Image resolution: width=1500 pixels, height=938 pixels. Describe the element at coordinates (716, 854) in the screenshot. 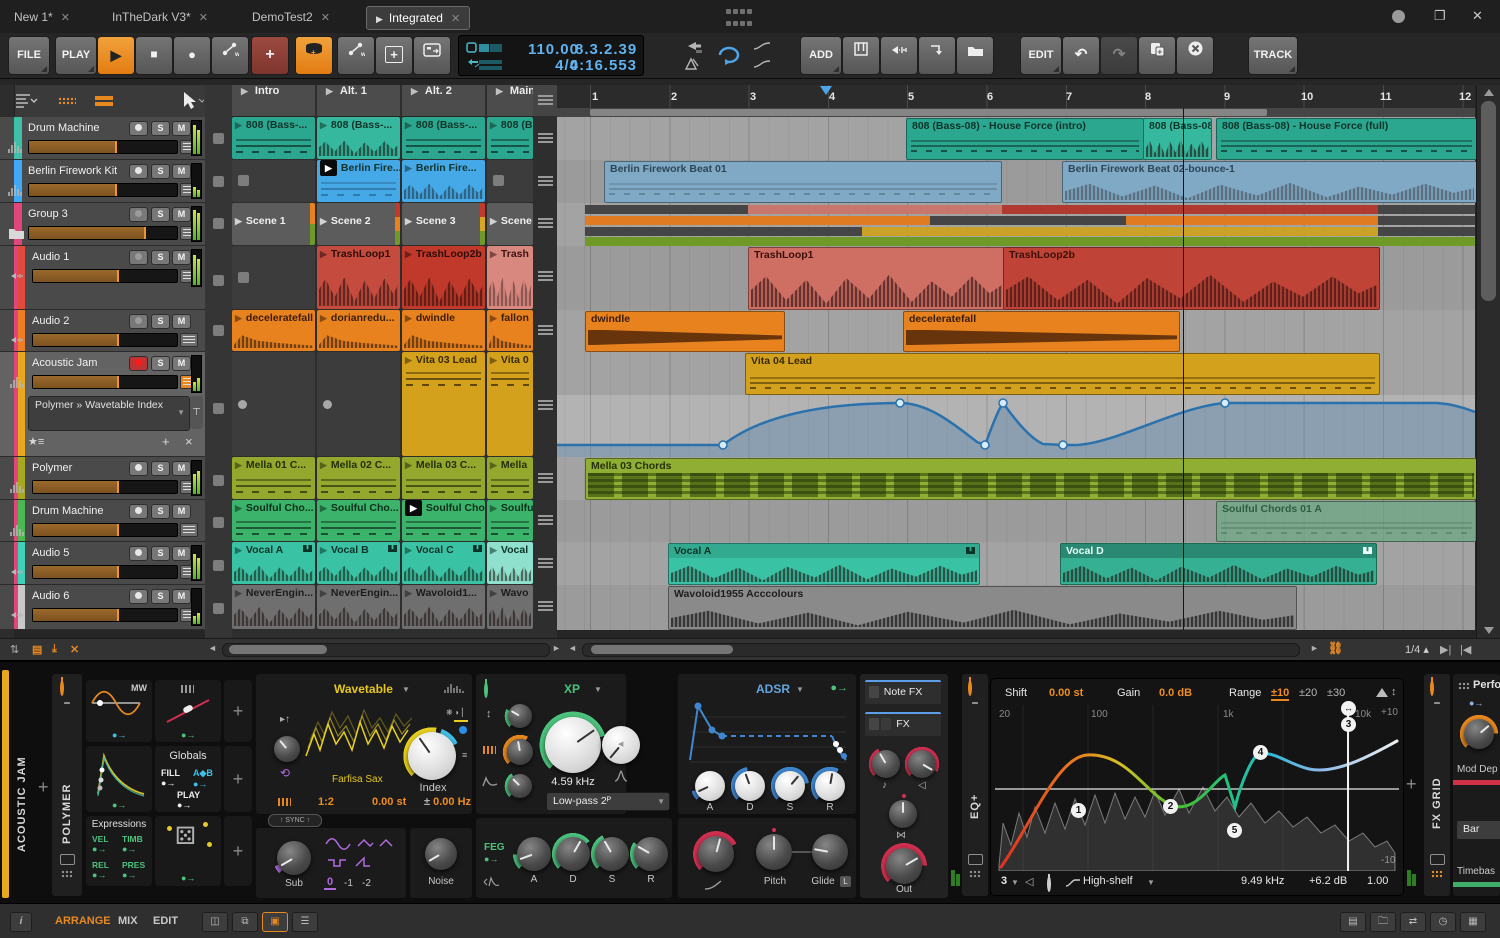

I see `bend-range-knob` at that location.